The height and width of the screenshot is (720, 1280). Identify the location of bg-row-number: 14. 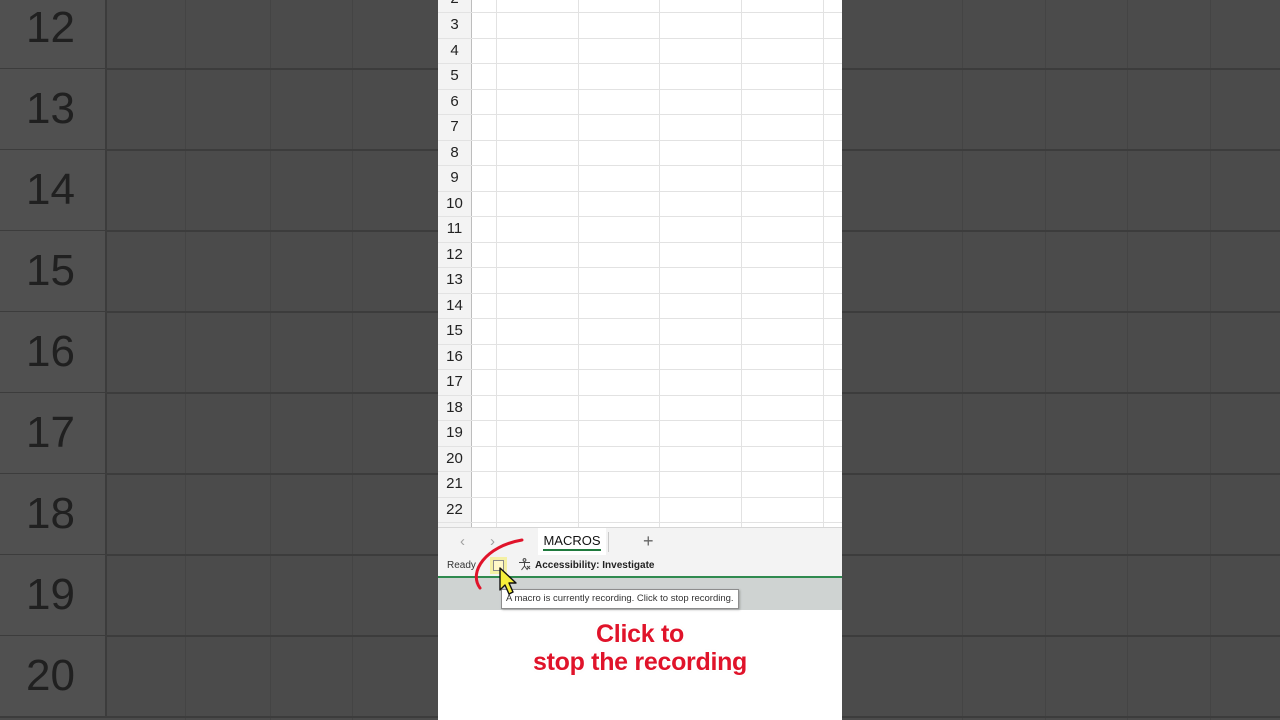
(50, 189).